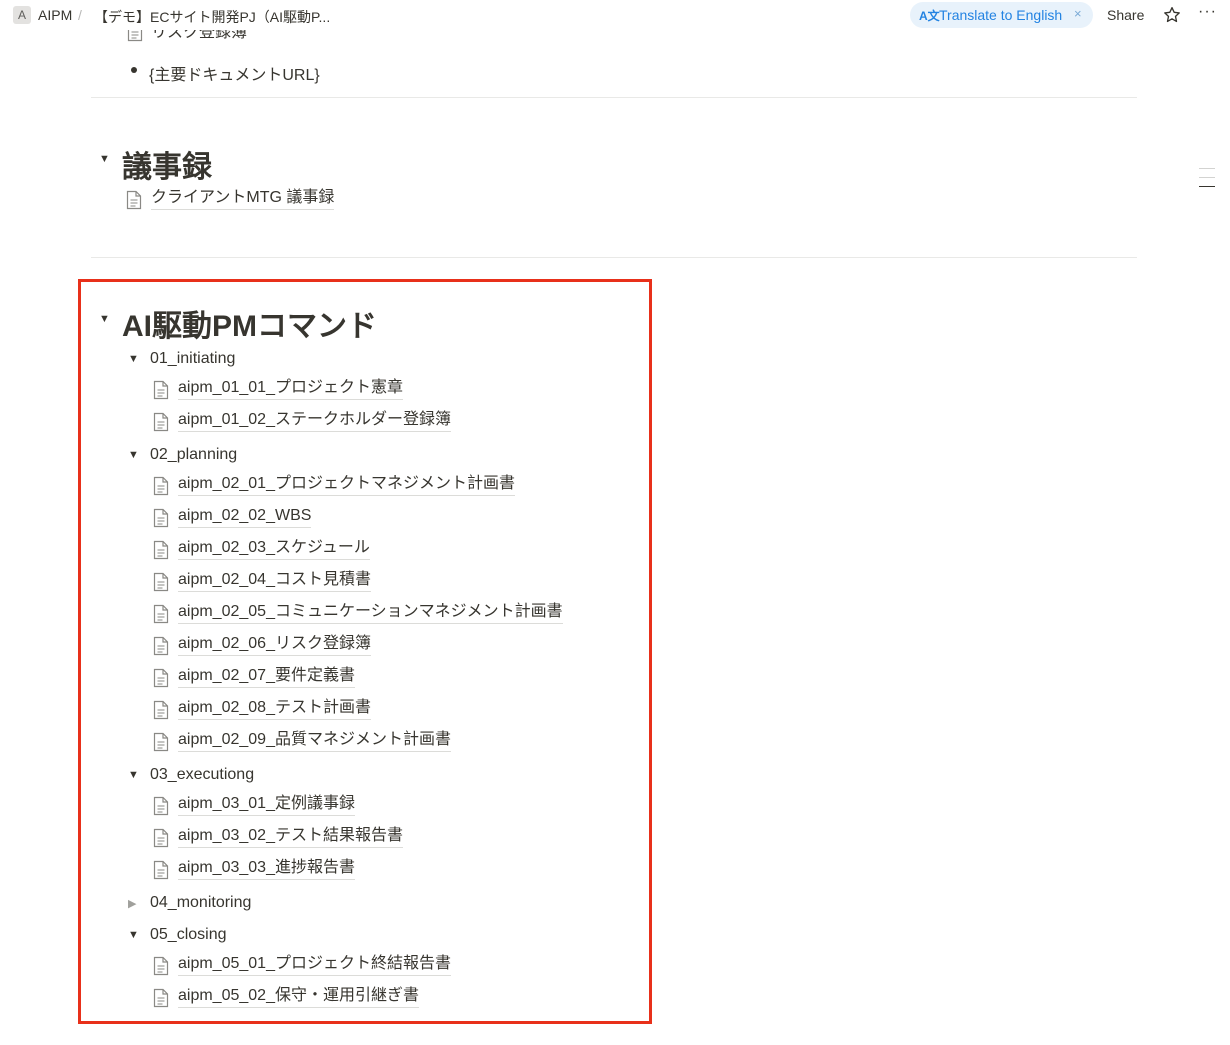 This screenshot has height=1045, width=1230. What do you see at coordinates (314, 965) in the screenshot?
I see `doc-link-label: aipm_05_01_プロジェクト終結報告書` at bounding box center [314, 965].